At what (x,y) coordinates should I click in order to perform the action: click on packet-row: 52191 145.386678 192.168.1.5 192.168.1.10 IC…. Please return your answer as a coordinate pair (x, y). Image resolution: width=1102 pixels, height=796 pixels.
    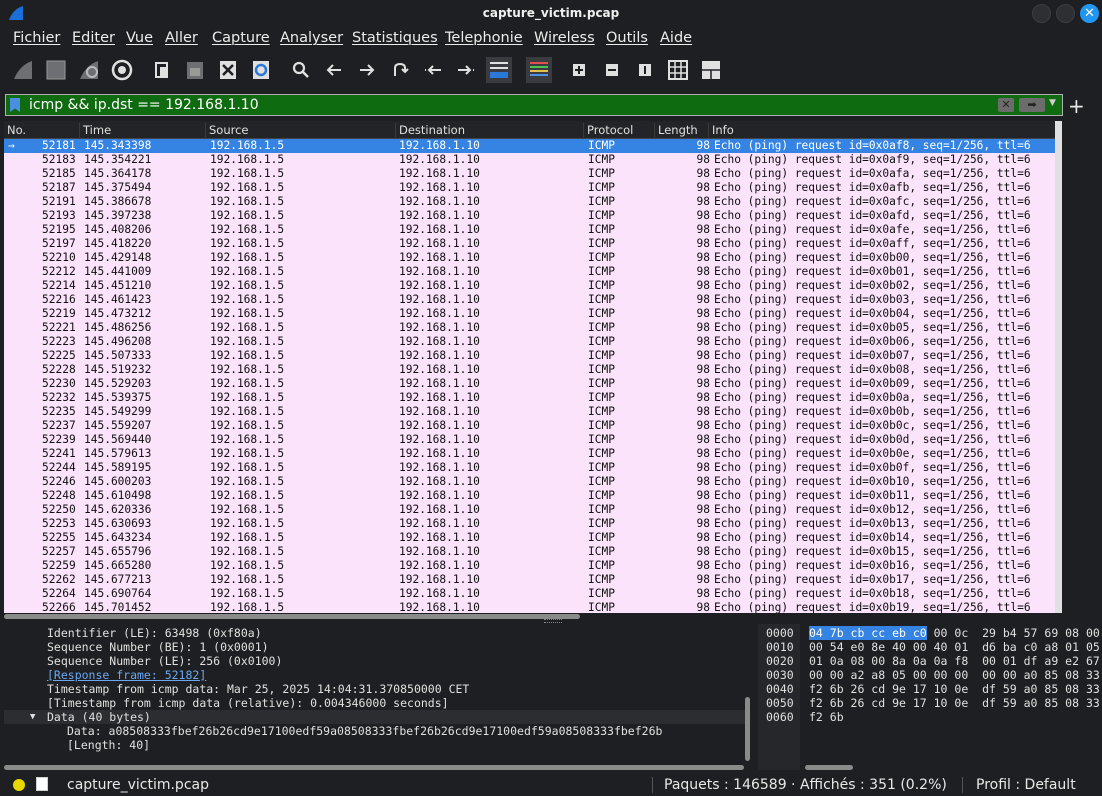
    Looking at the image, I should click on (533, 202).